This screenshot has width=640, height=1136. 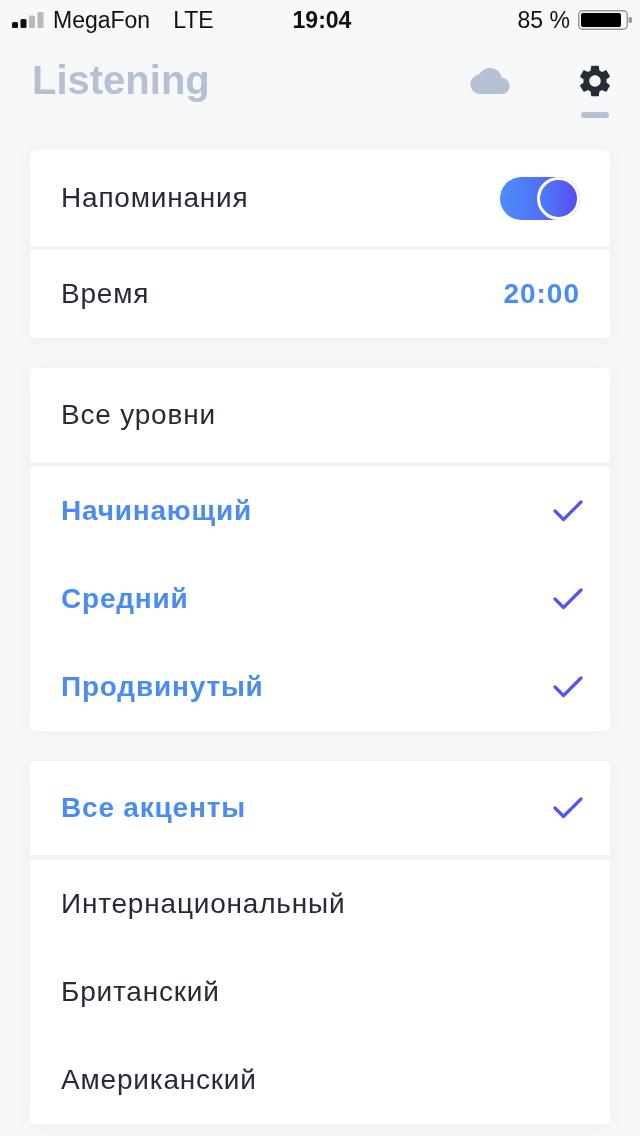 What do you see at coordinates (320, 415) in the screenshot?
I see `all-levels-option: Все уровни` at bounding box center [320, 415].